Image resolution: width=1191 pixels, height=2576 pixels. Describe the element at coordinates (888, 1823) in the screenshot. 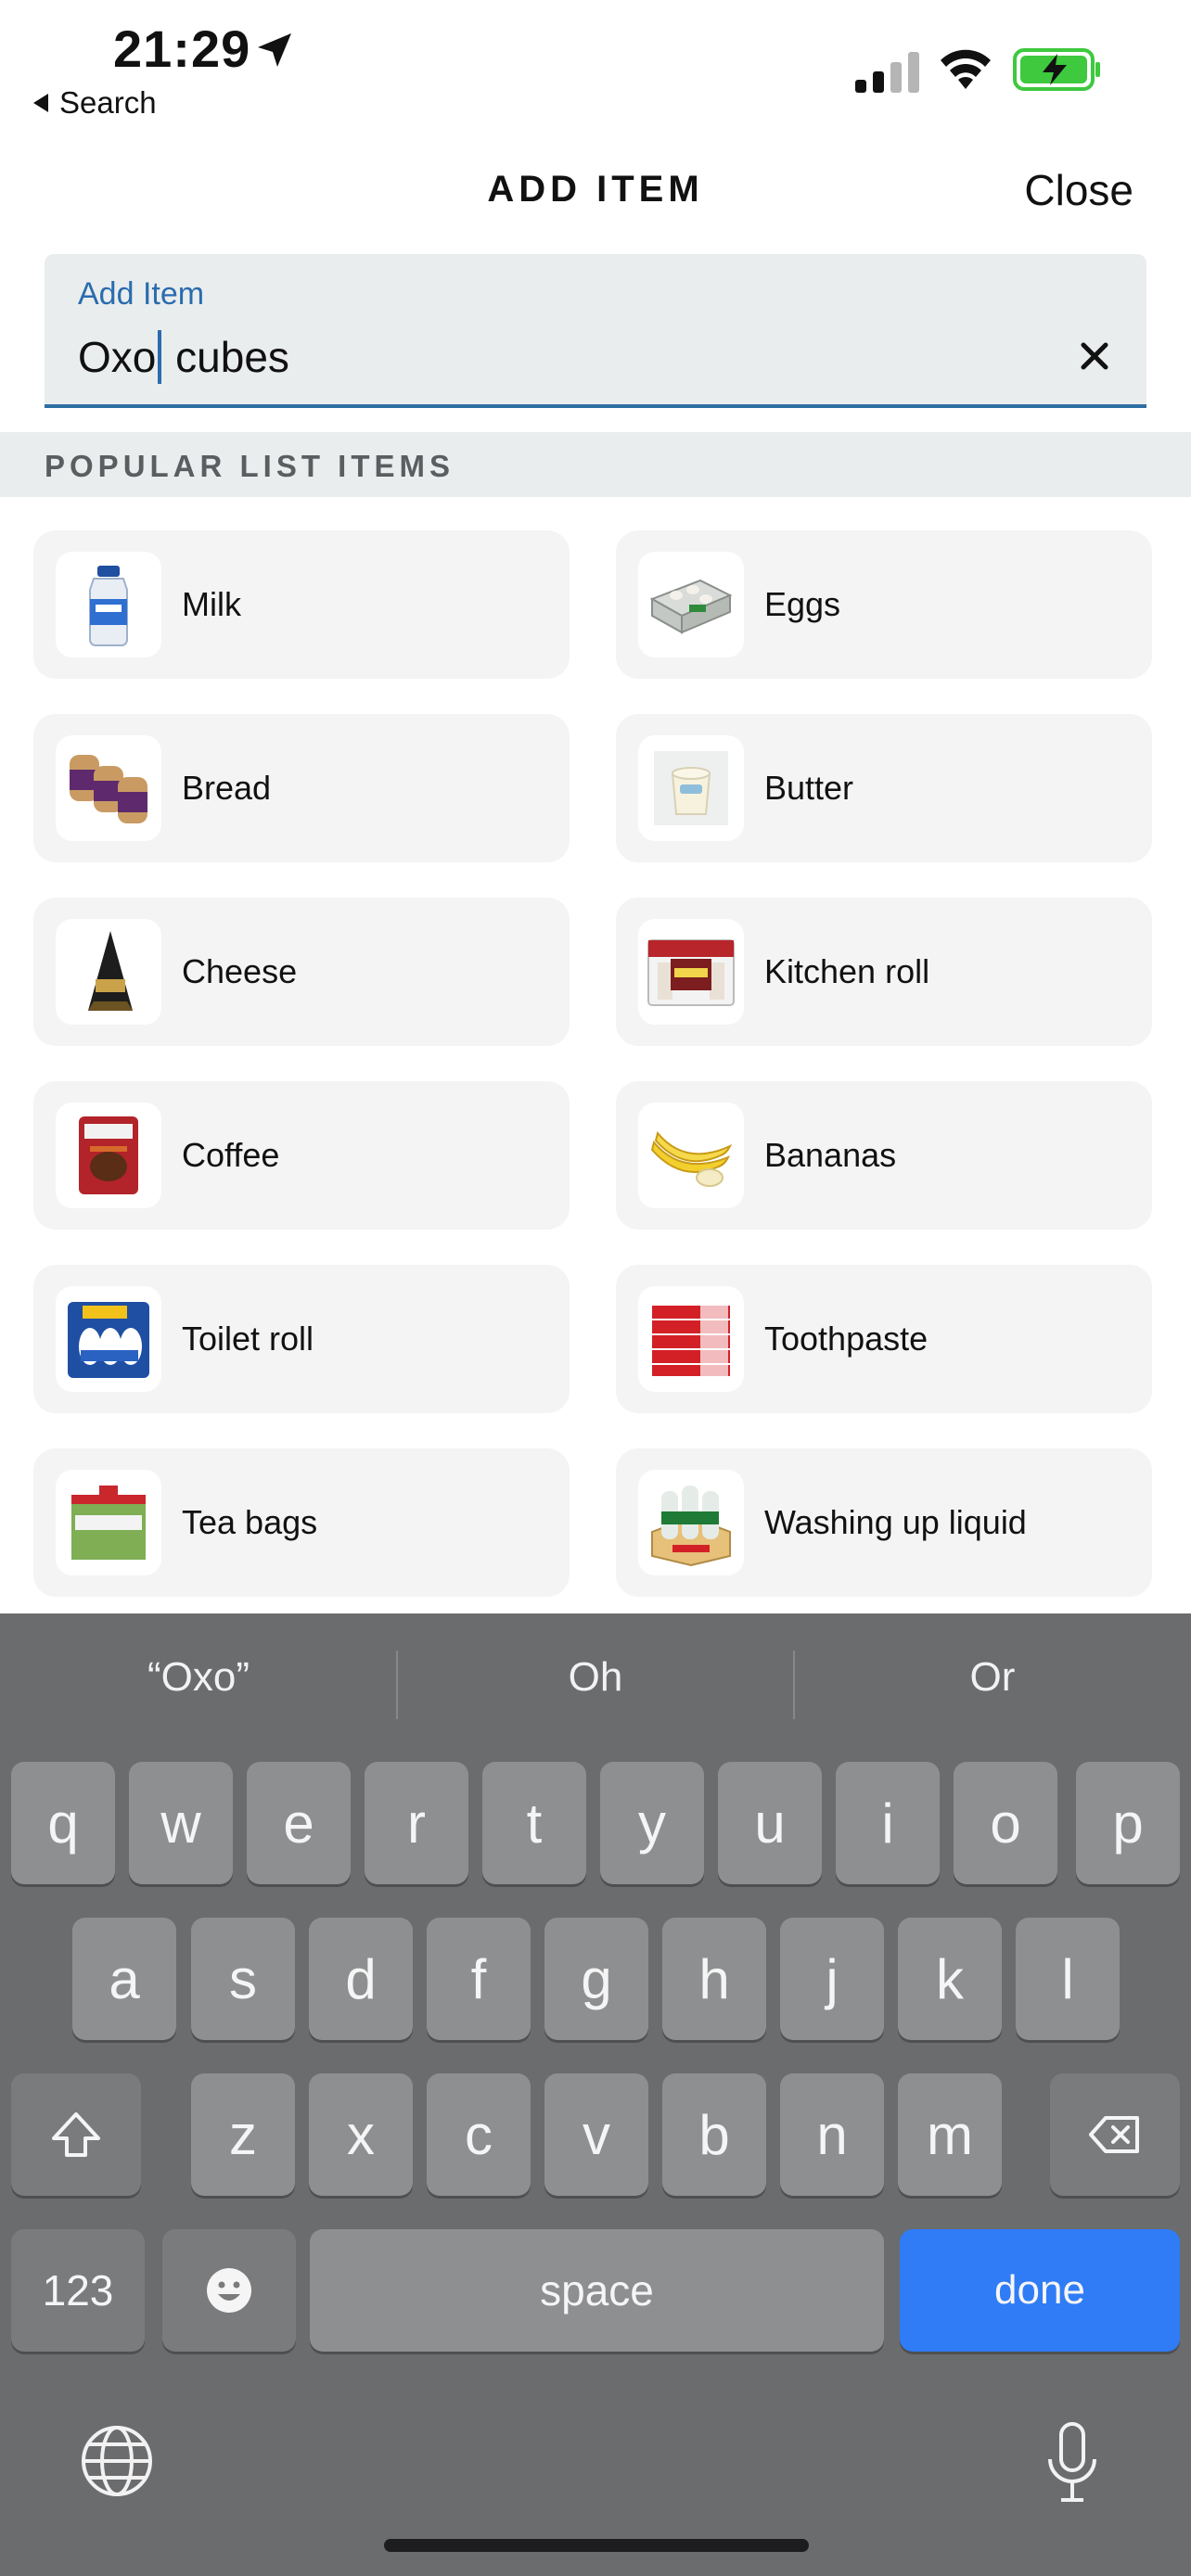

I see `key-i: i` at that location.